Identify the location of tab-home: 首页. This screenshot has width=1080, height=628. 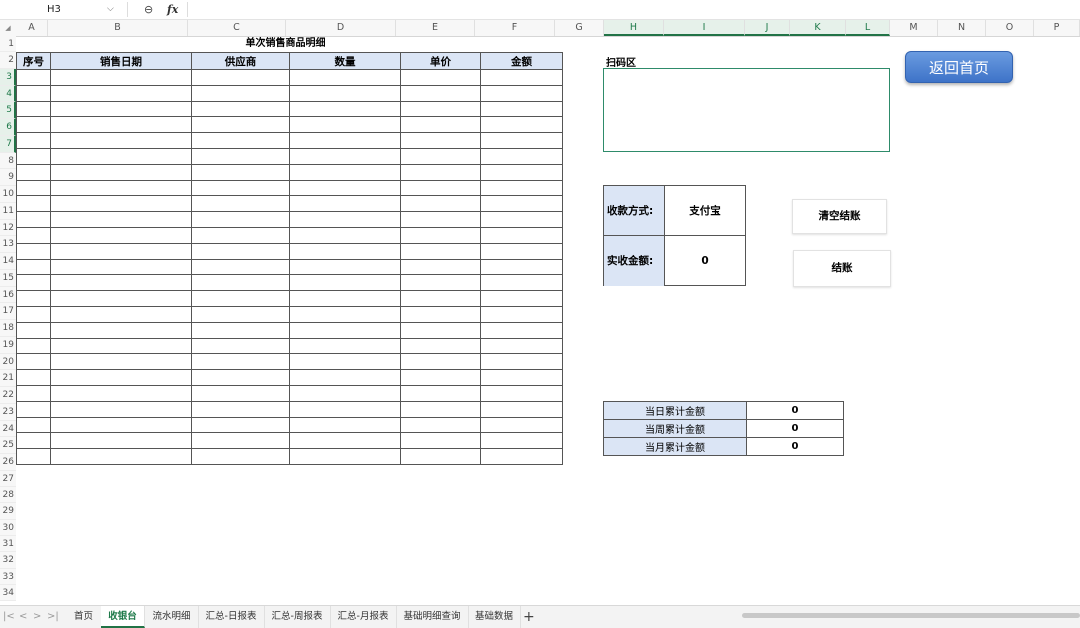
(84, 617).